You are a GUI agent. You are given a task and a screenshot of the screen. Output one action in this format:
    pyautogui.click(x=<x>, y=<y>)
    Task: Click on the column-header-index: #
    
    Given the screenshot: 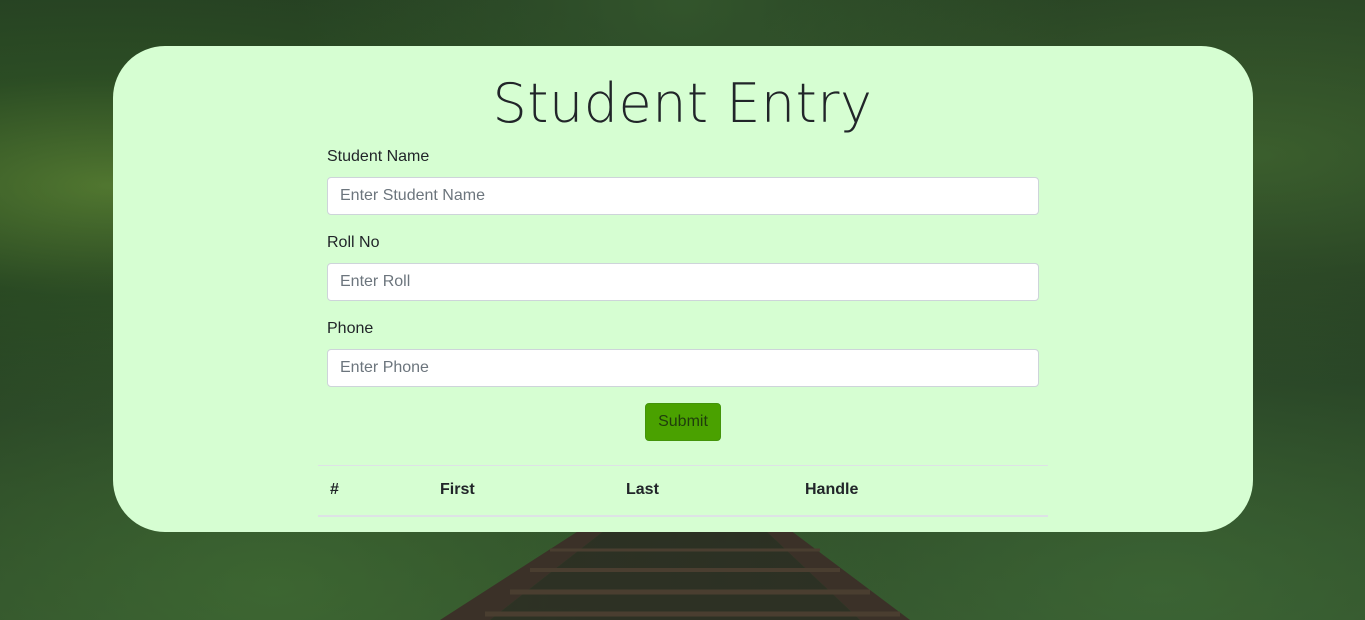 What is the action you would take?
    pyautogui.click(x=373, y=491)
    